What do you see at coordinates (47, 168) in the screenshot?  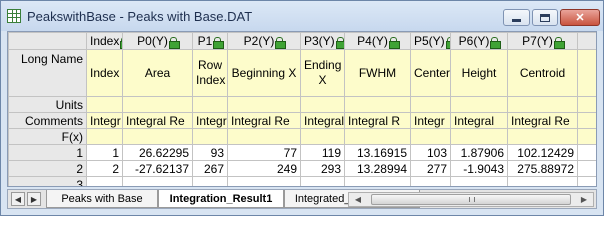 I see `row-number: 2` at bounding box center [47, 168].